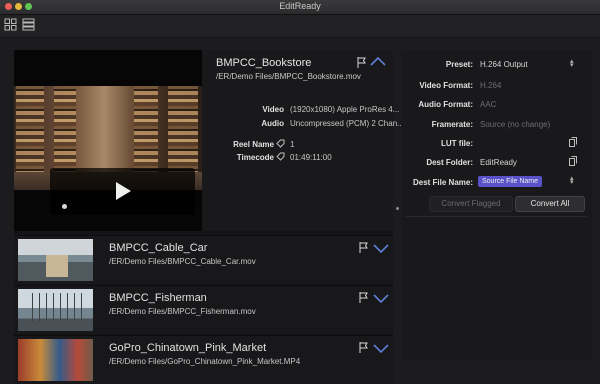  I want to click on timecode-value: 01:49:11:00, so click(311, 157).